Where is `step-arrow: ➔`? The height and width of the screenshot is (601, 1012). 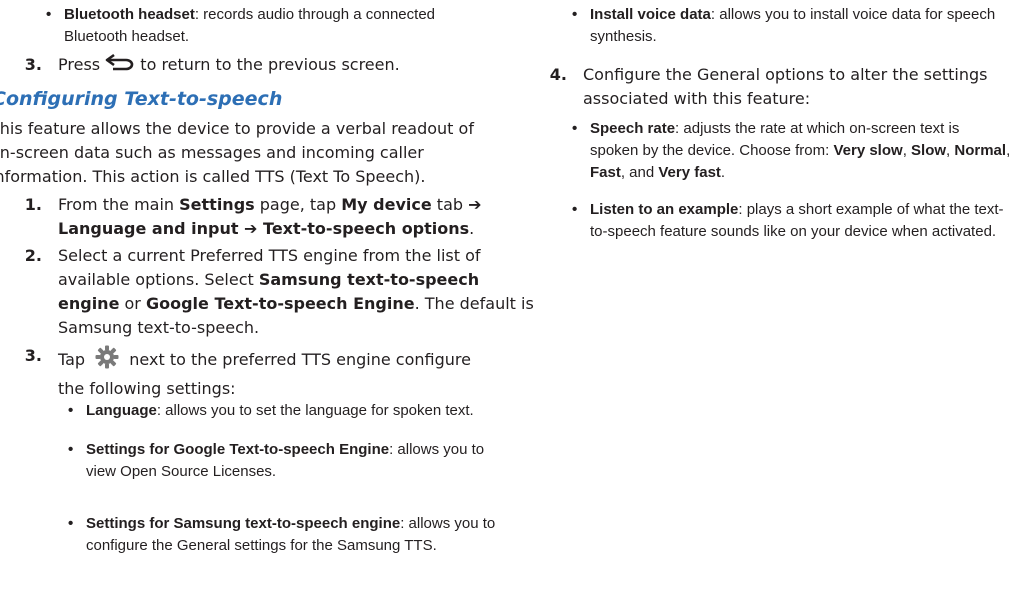
step-arrow: ➔ is located at coordinates (251, 228).